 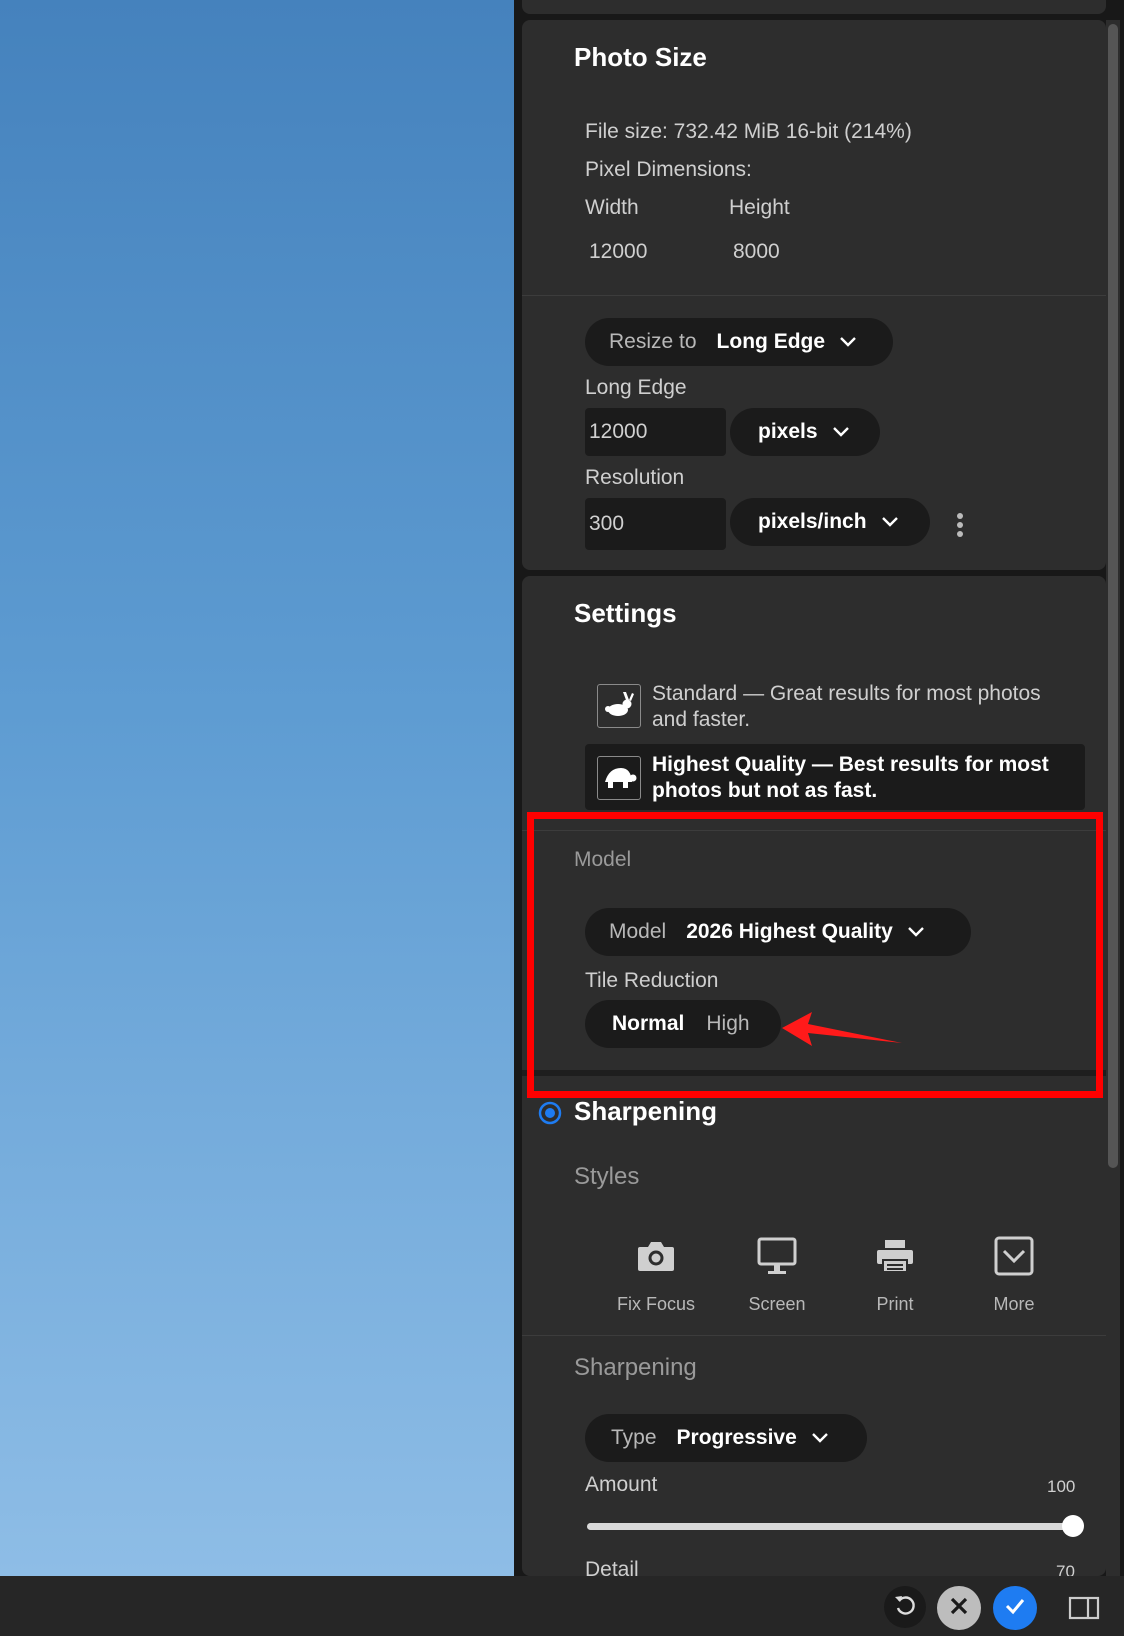 What do you see at coordinates (668, 169) in the screenshot?
I see `pixel-dimensions-label: Pixel Dimensions:` at bounding box center [668, 169].